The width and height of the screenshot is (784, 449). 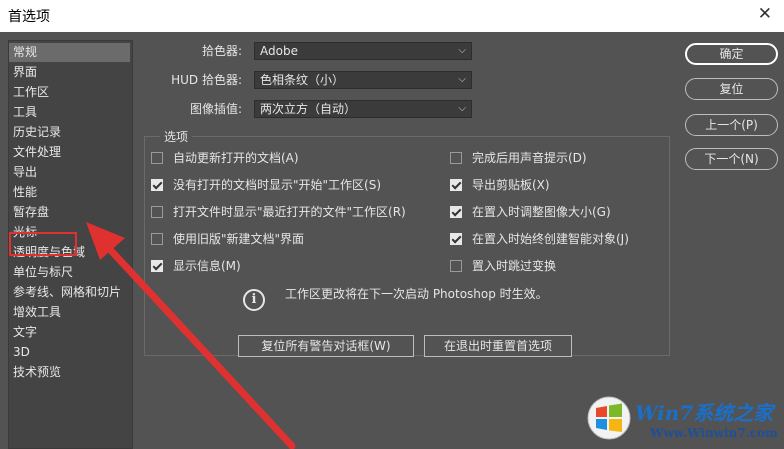 I want to click on info-message: 工作区更改将在下一次启动 Photoshop 时生效。, so click(x=416, y=294).